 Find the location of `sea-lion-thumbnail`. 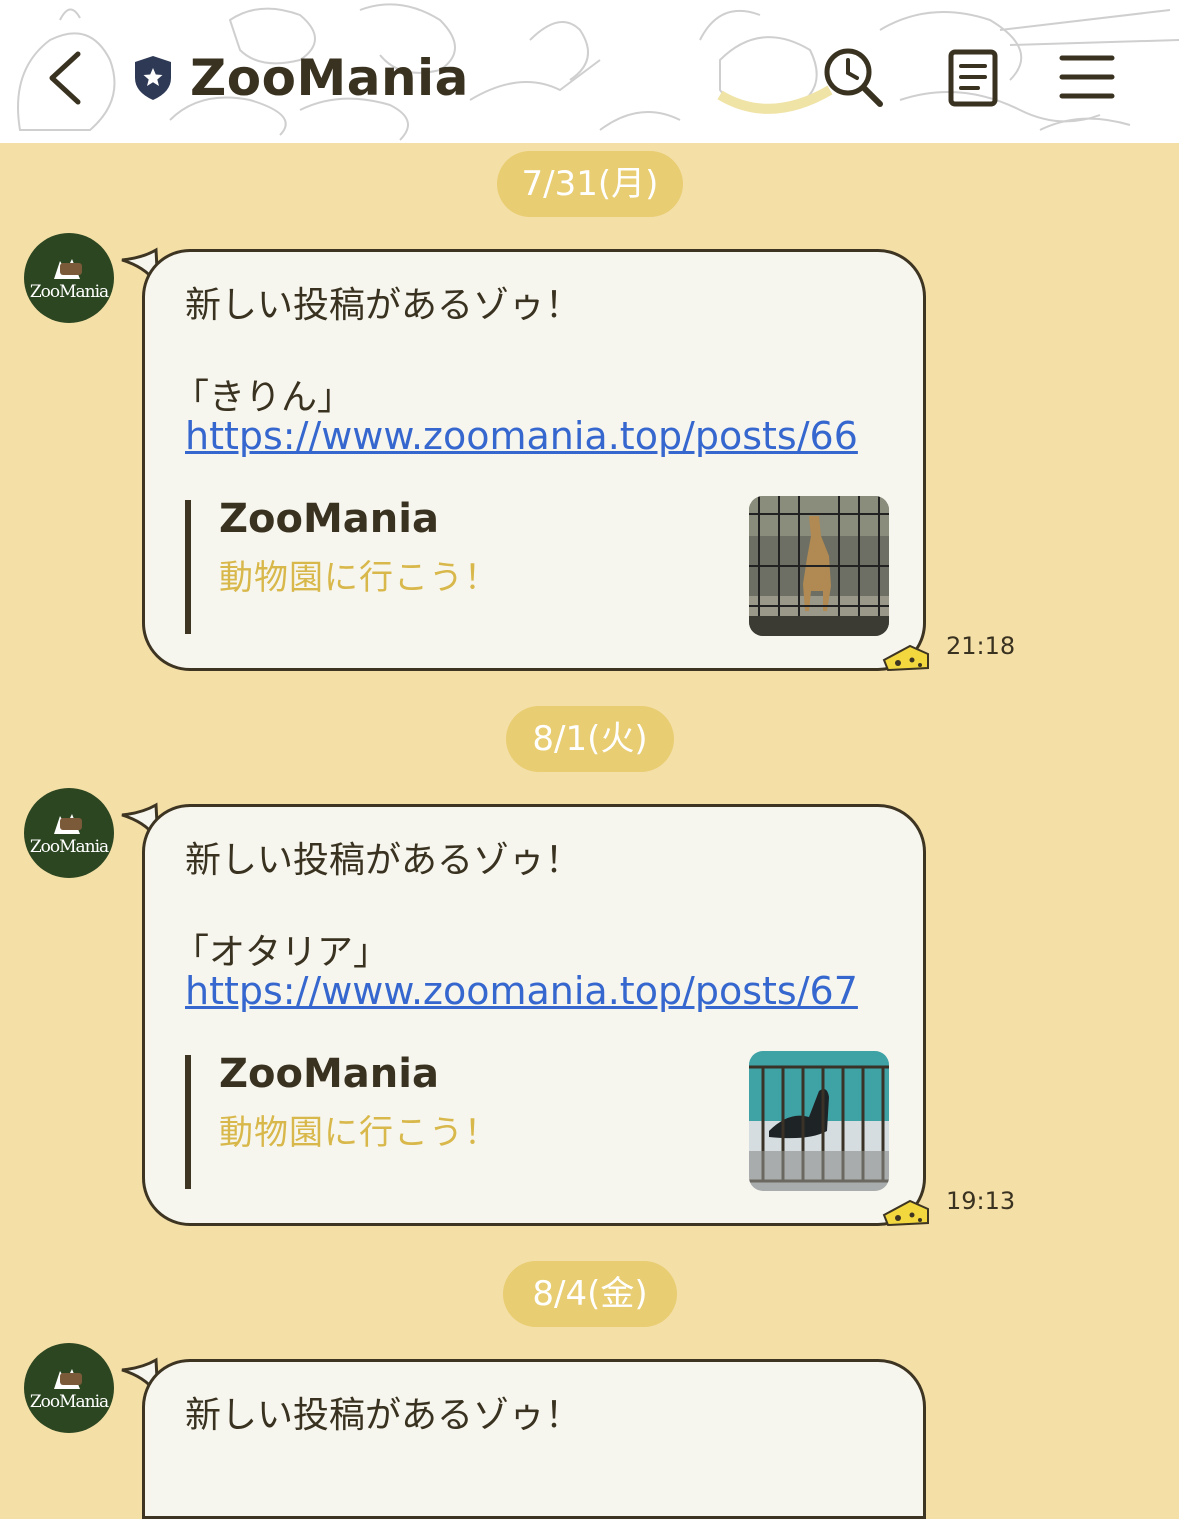

sea-lion-thumbnail is located at coordinates (819, 1121).